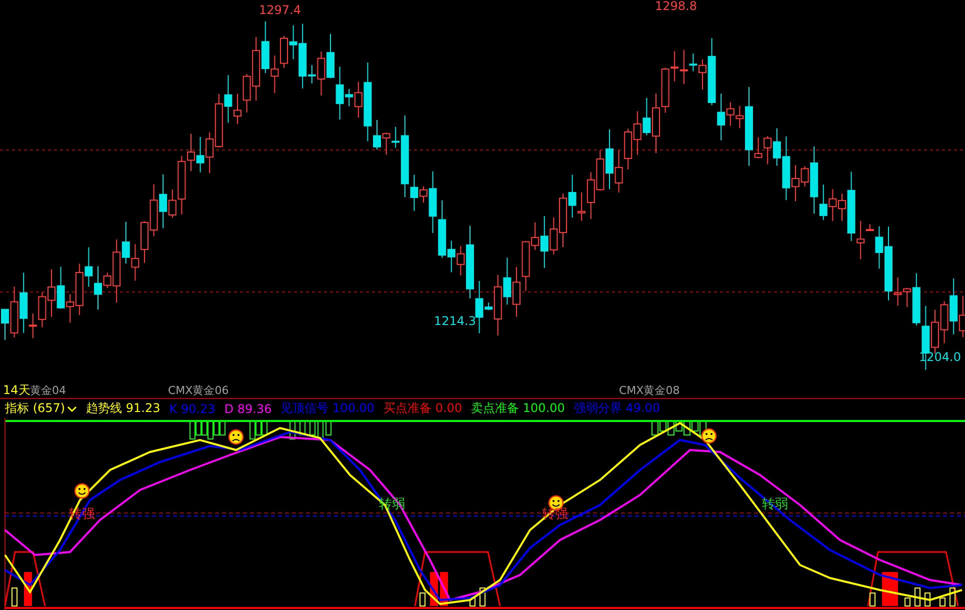 The height and width of the screenshot is (610, 965). I want to click on legend-value: 买点准备 0.00, so click(423, 408).